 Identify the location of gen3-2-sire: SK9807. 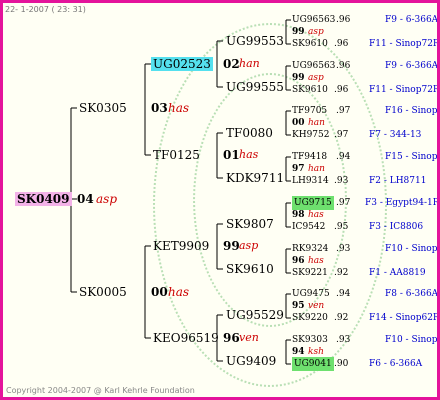
(250, 224).